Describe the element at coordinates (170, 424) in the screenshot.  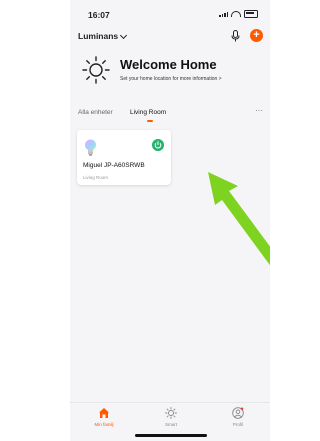
I see `nav-label-smart: Smart` at that location.